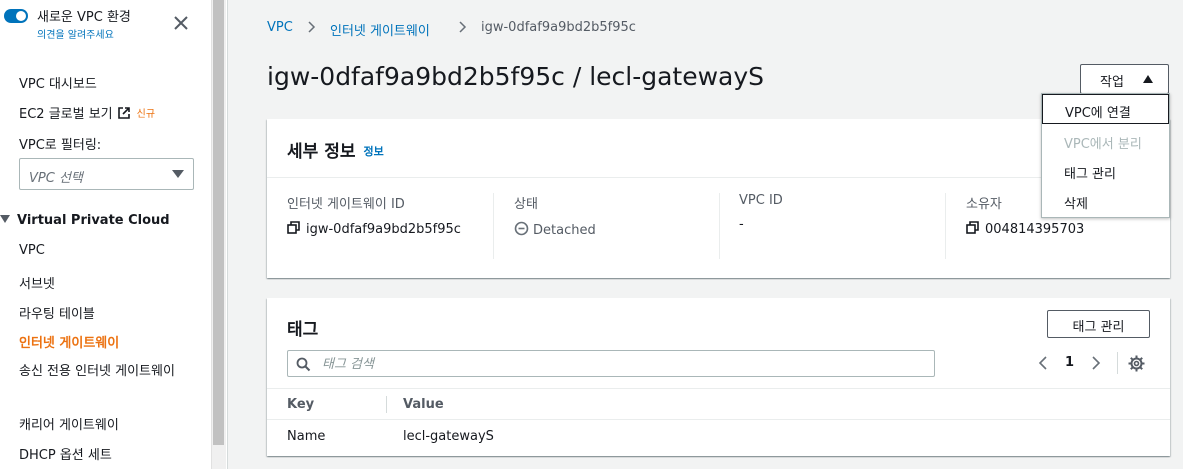 Image resolution: width=1183 pixels, height=469 pixels. What do you see at coordinates (303, 330) in the screenshot?
I see `tags-title: 태그` at bounding box center [303, 330].